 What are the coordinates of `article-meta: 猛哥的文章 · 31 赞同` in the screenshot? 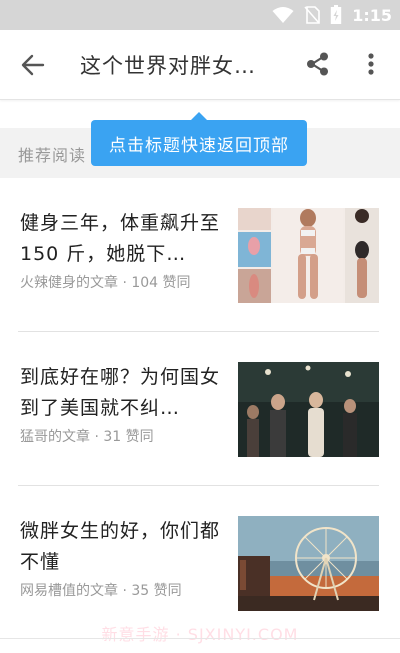 It's located at (87, 437).